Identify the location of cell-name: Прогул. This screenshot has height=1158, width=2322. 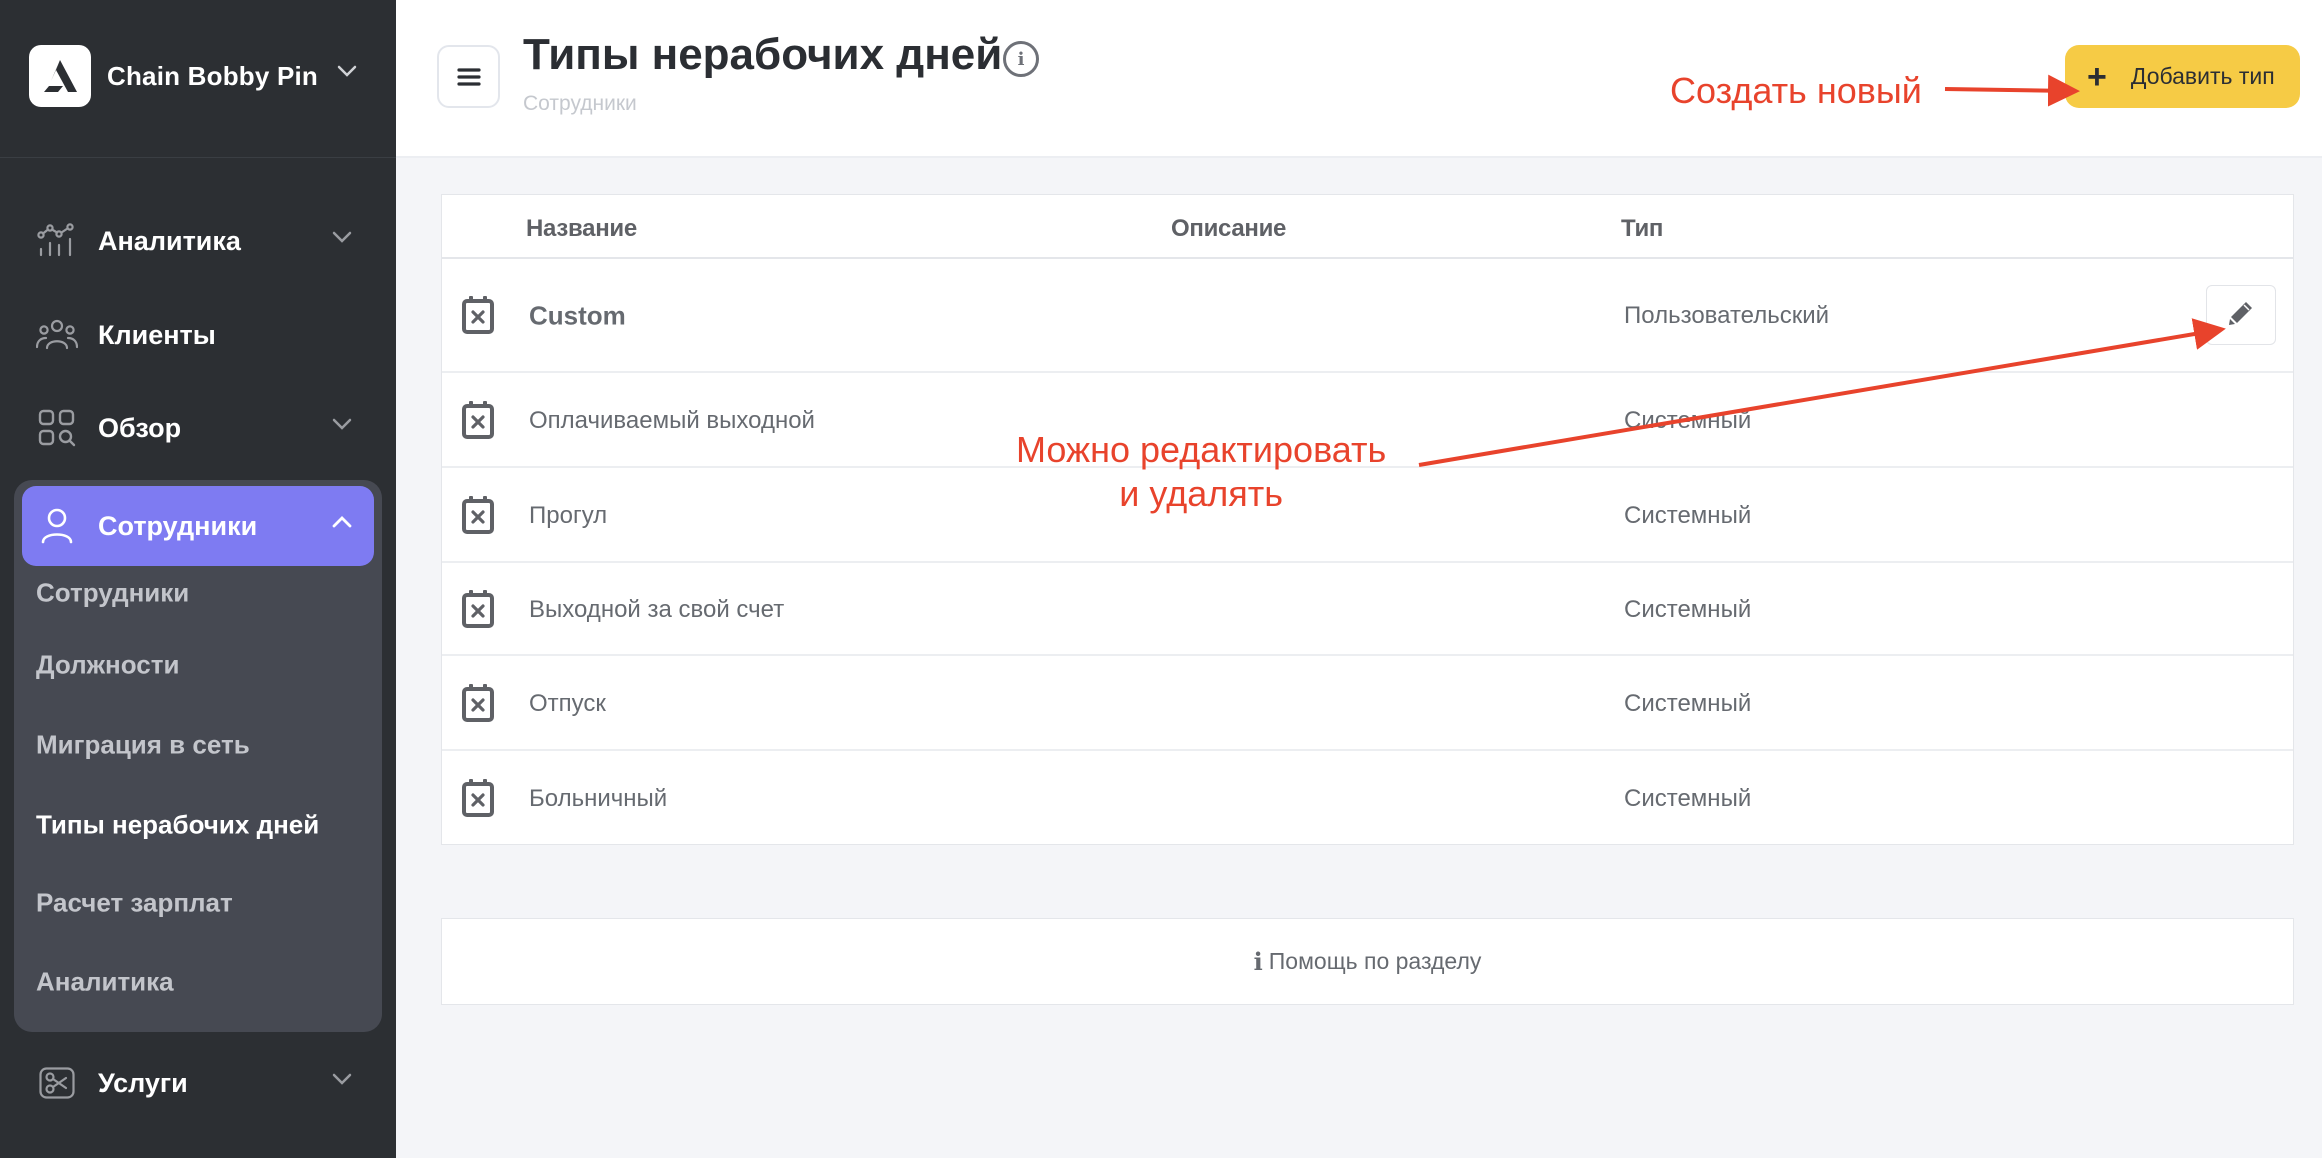
(568, 515).